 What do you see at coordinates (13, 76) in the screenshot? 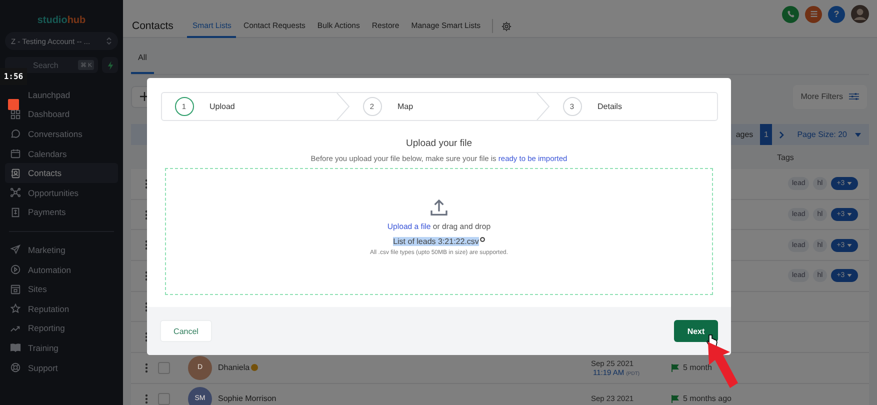
I see `video-timestamp: 1:56` at bounding box center [13, 76].